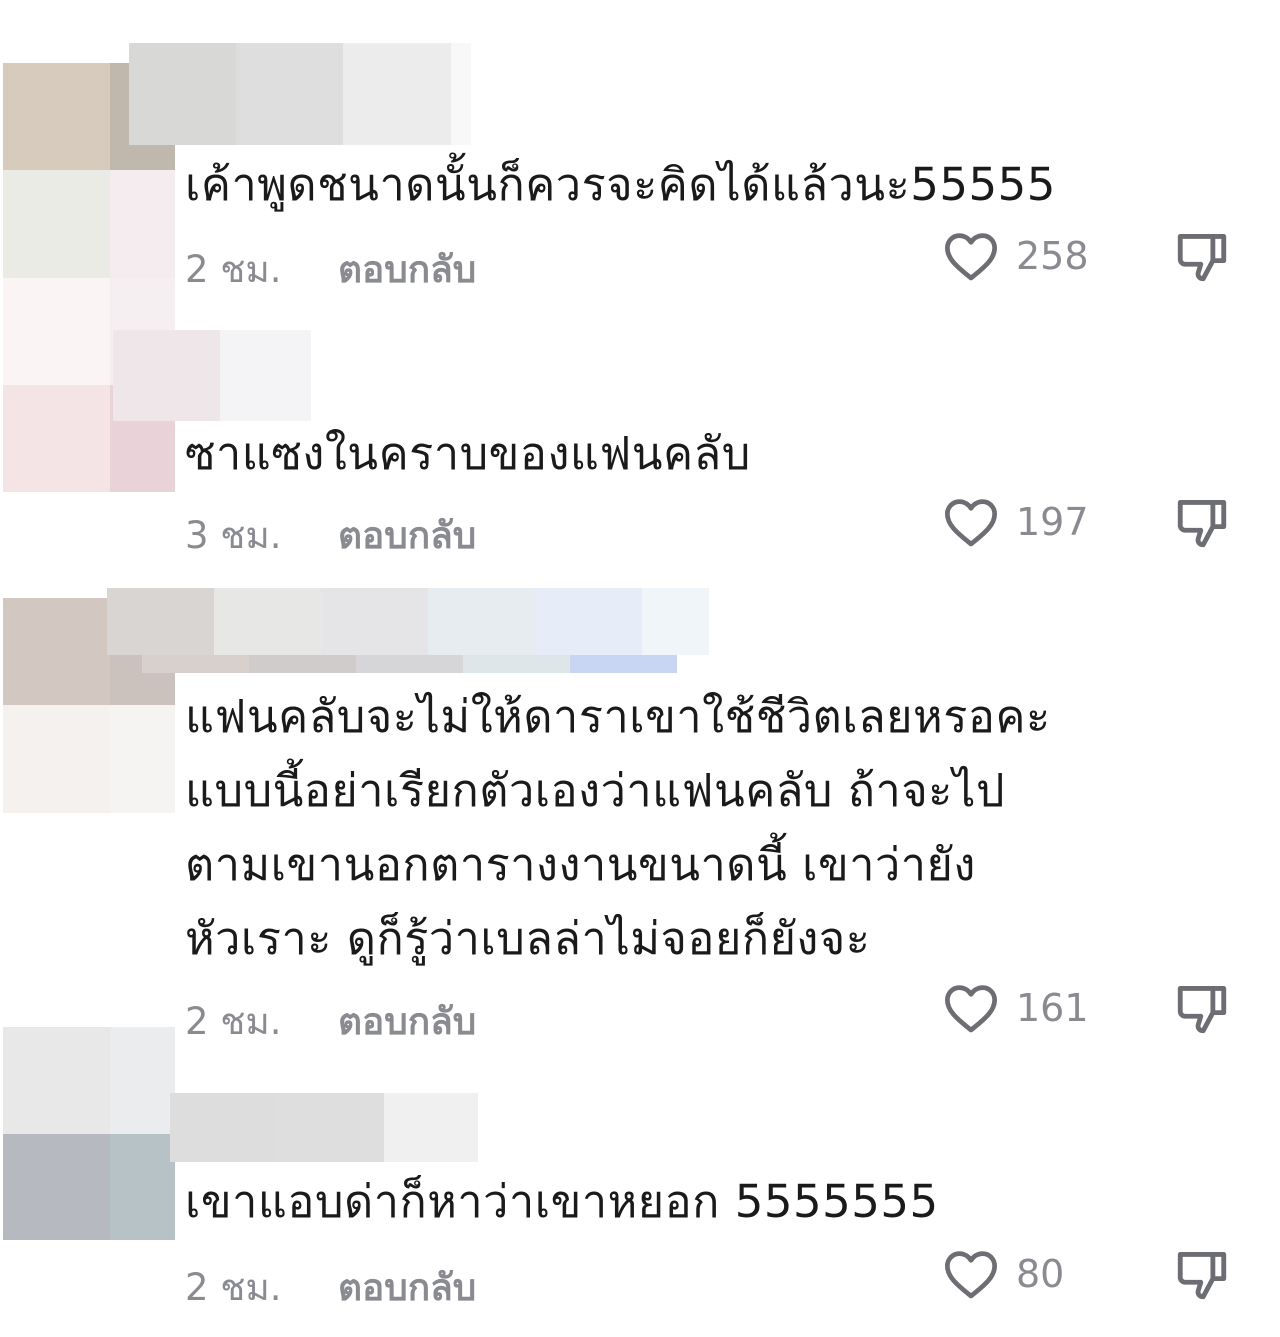  Describe the element at coordinates (233, 535) in the screenshot. I see `comment-time: 3 ชม.` at that location.